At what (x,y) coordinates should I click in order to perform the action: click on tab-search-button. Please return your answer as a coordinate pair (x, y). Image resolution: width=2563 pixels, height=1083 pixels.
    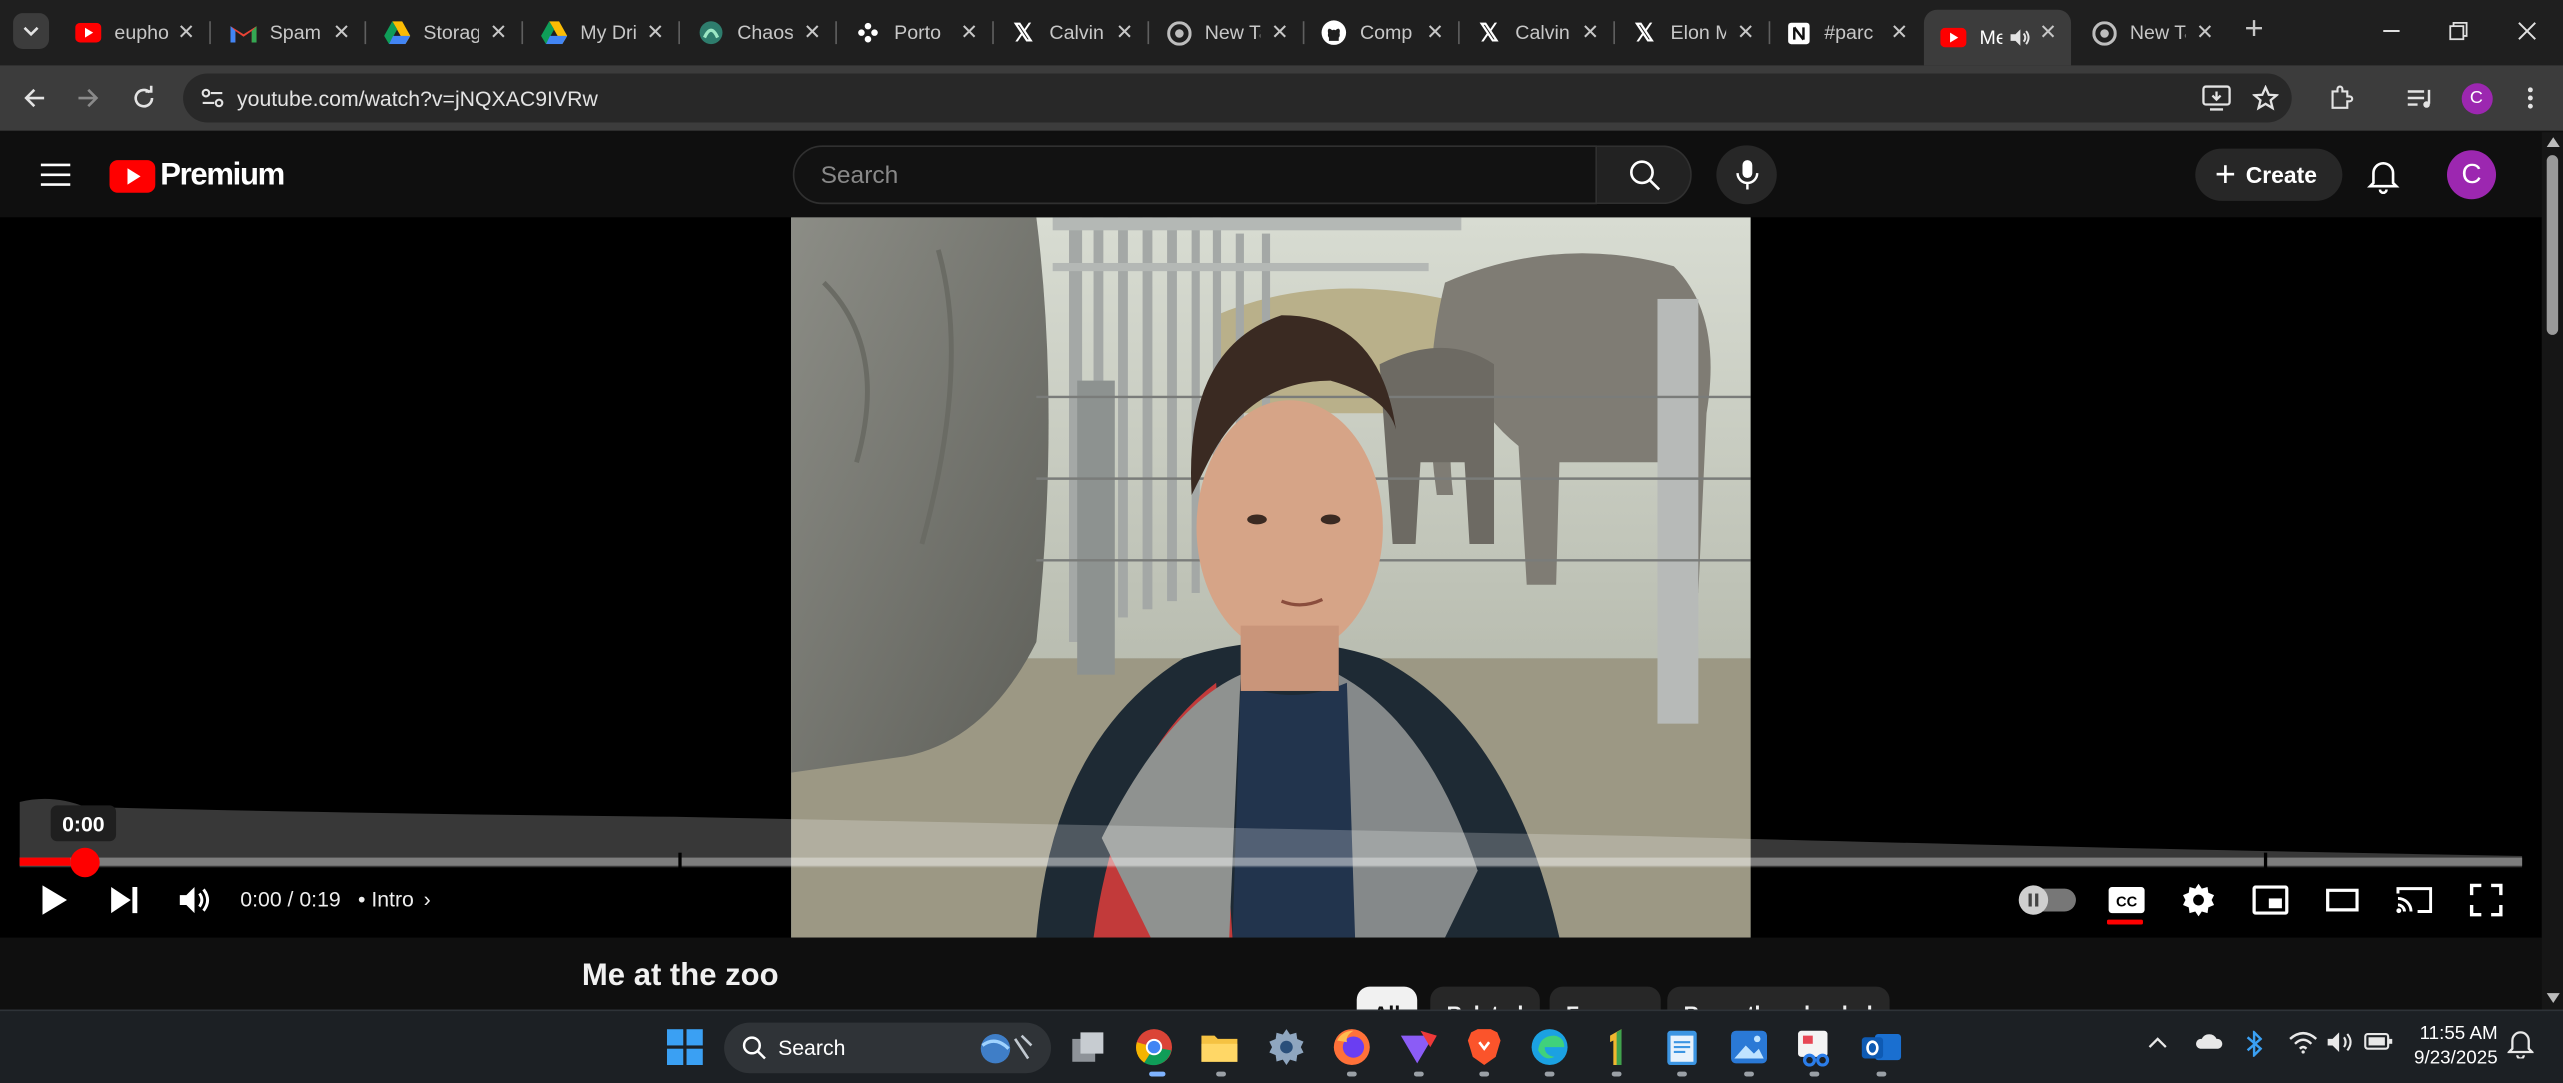
    Looking at the image, I should click on (31, 31).